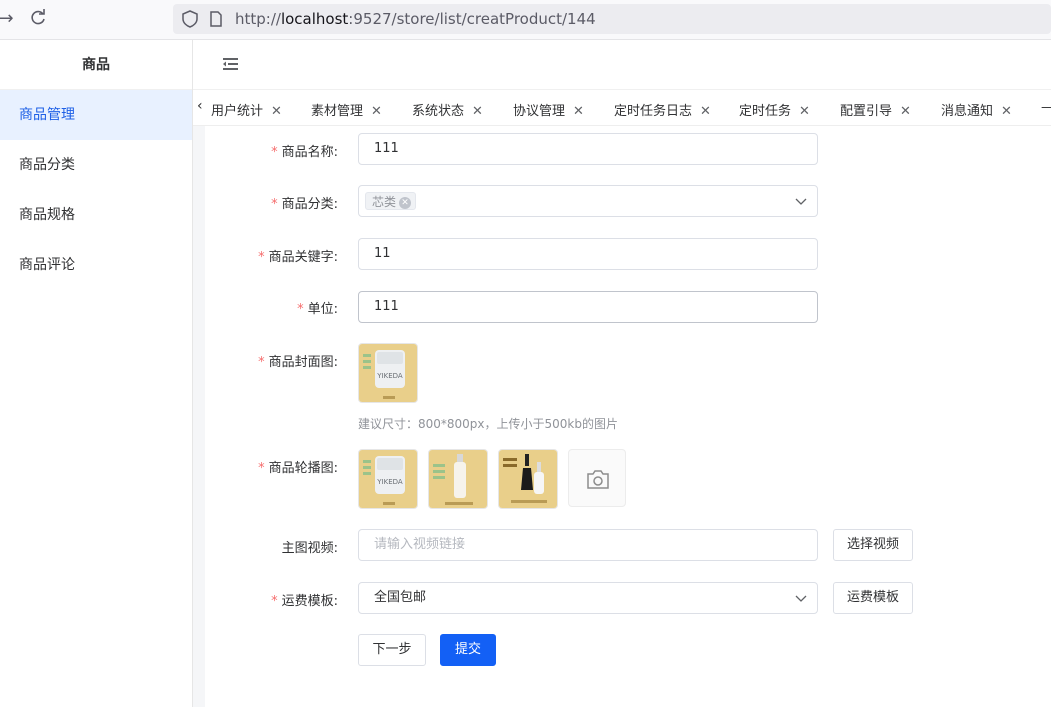 The image size is (1051, 707). I want to click on shield-icon, so click(190, 19).